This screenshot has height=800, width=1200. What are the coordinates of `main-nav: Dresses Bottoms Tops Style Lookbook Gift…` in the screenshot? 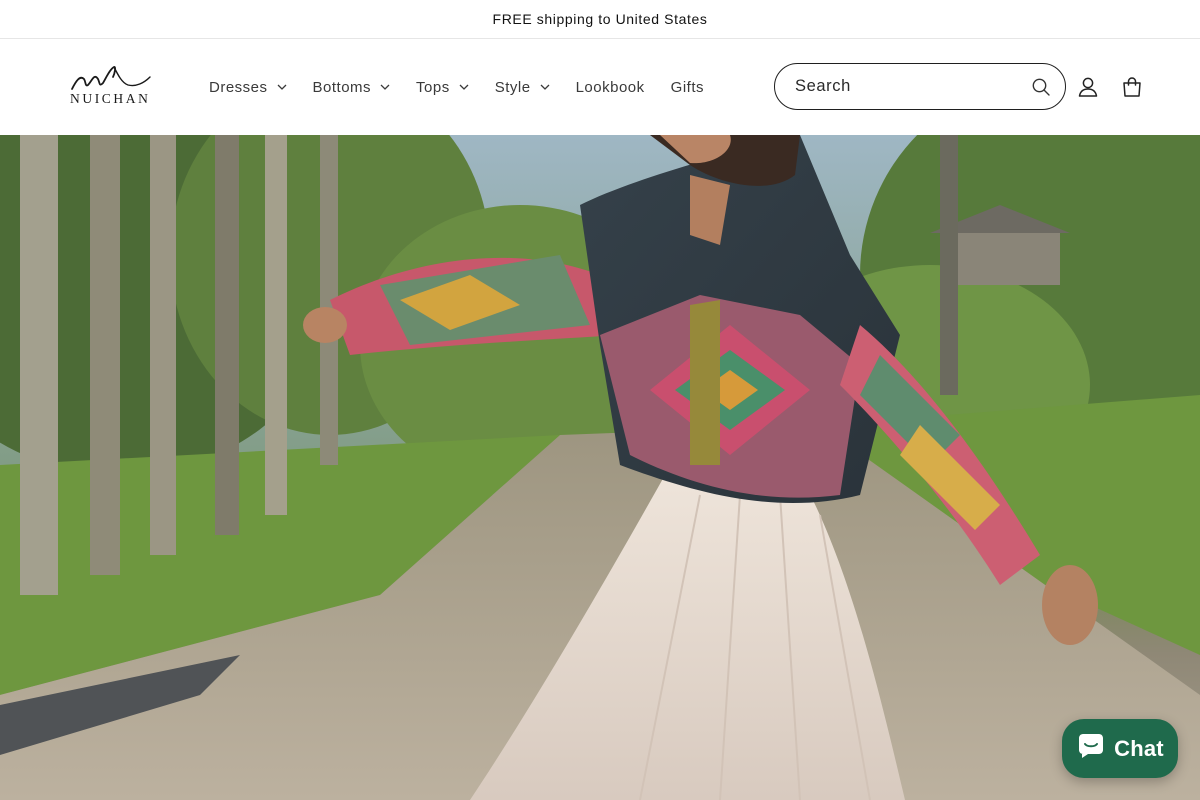 It's located at (456, 87).